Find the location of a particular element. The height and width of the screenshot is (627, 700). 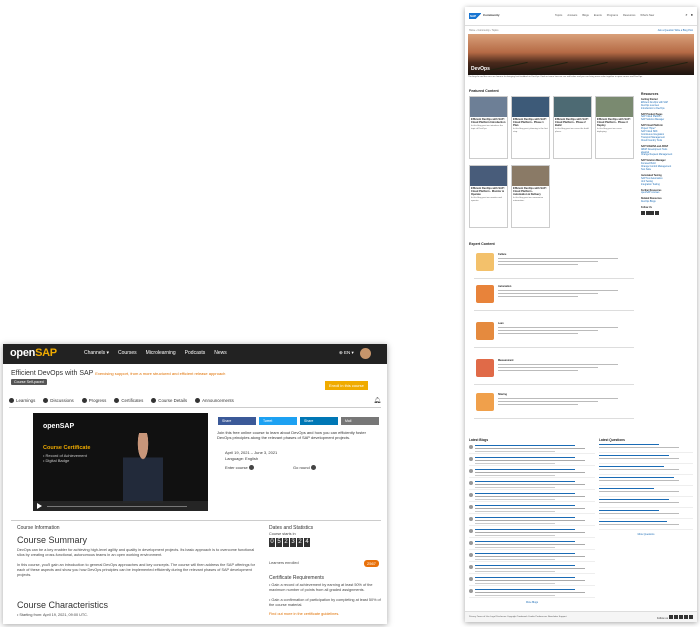

avatar is located at coordinates (365, 353).